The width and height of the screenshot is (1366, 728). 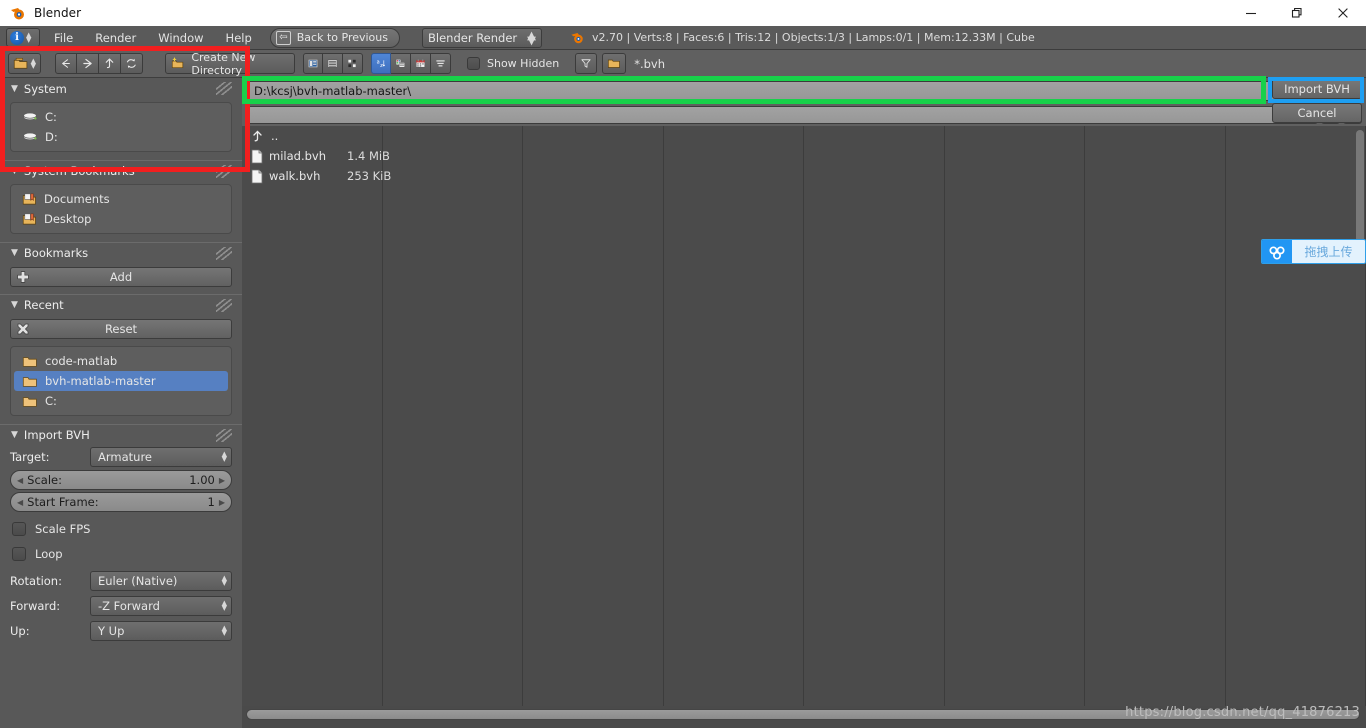 I want to click on nav-forward-button, so click(x=88, y=63).